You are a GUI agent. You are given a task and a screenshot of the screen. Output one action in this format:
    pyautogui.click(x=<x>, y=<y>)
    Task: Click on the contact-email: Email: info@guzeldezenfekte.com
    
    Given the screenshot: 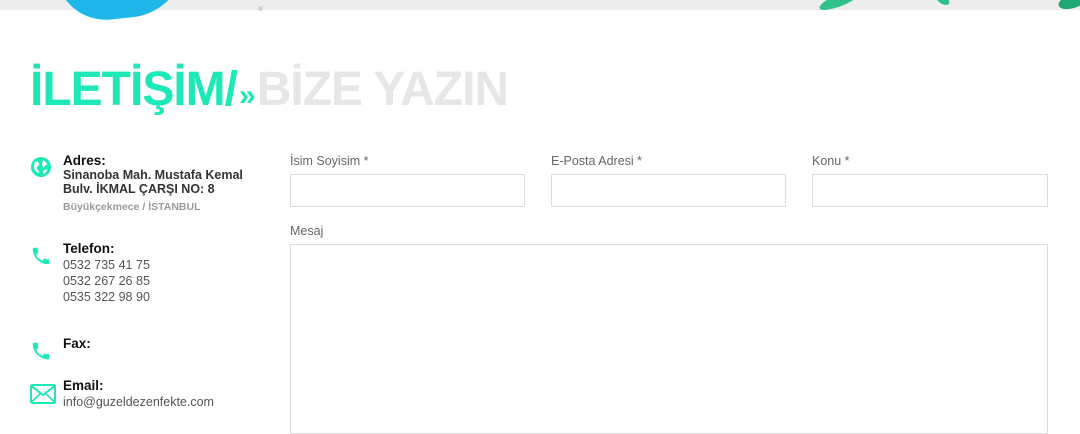 What is the action you would take?
    pyautogui.click(x=150, y=396)
    